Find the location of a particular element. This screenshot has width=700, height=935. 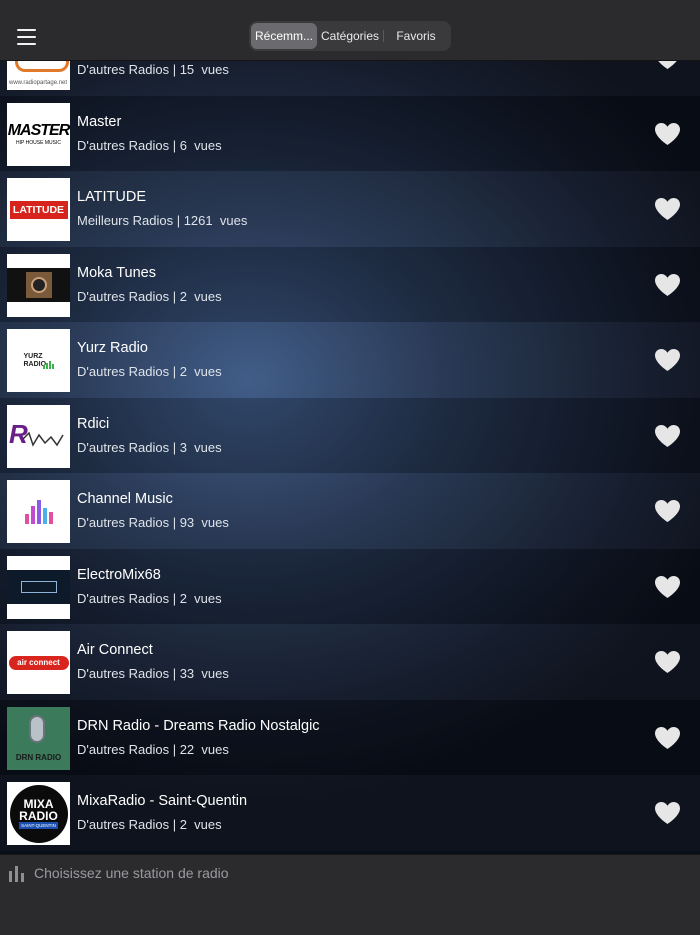

segmented-control: Récemm... Catégories Favoris is located at coordinates (350, 36).